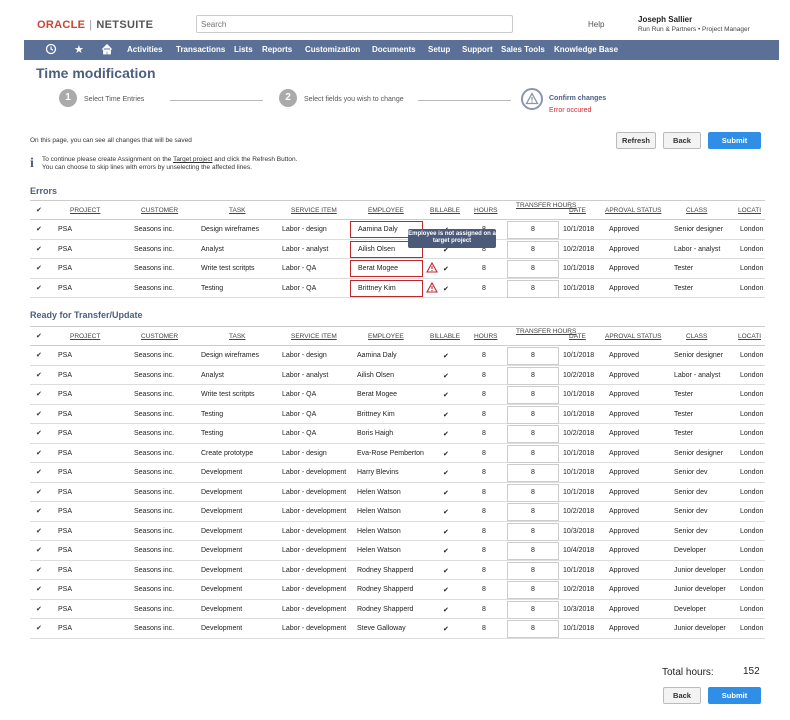  Describe the element at coordinates (200, 49) in the screenshot. I see `nav-transactions: Transactions` at that location.